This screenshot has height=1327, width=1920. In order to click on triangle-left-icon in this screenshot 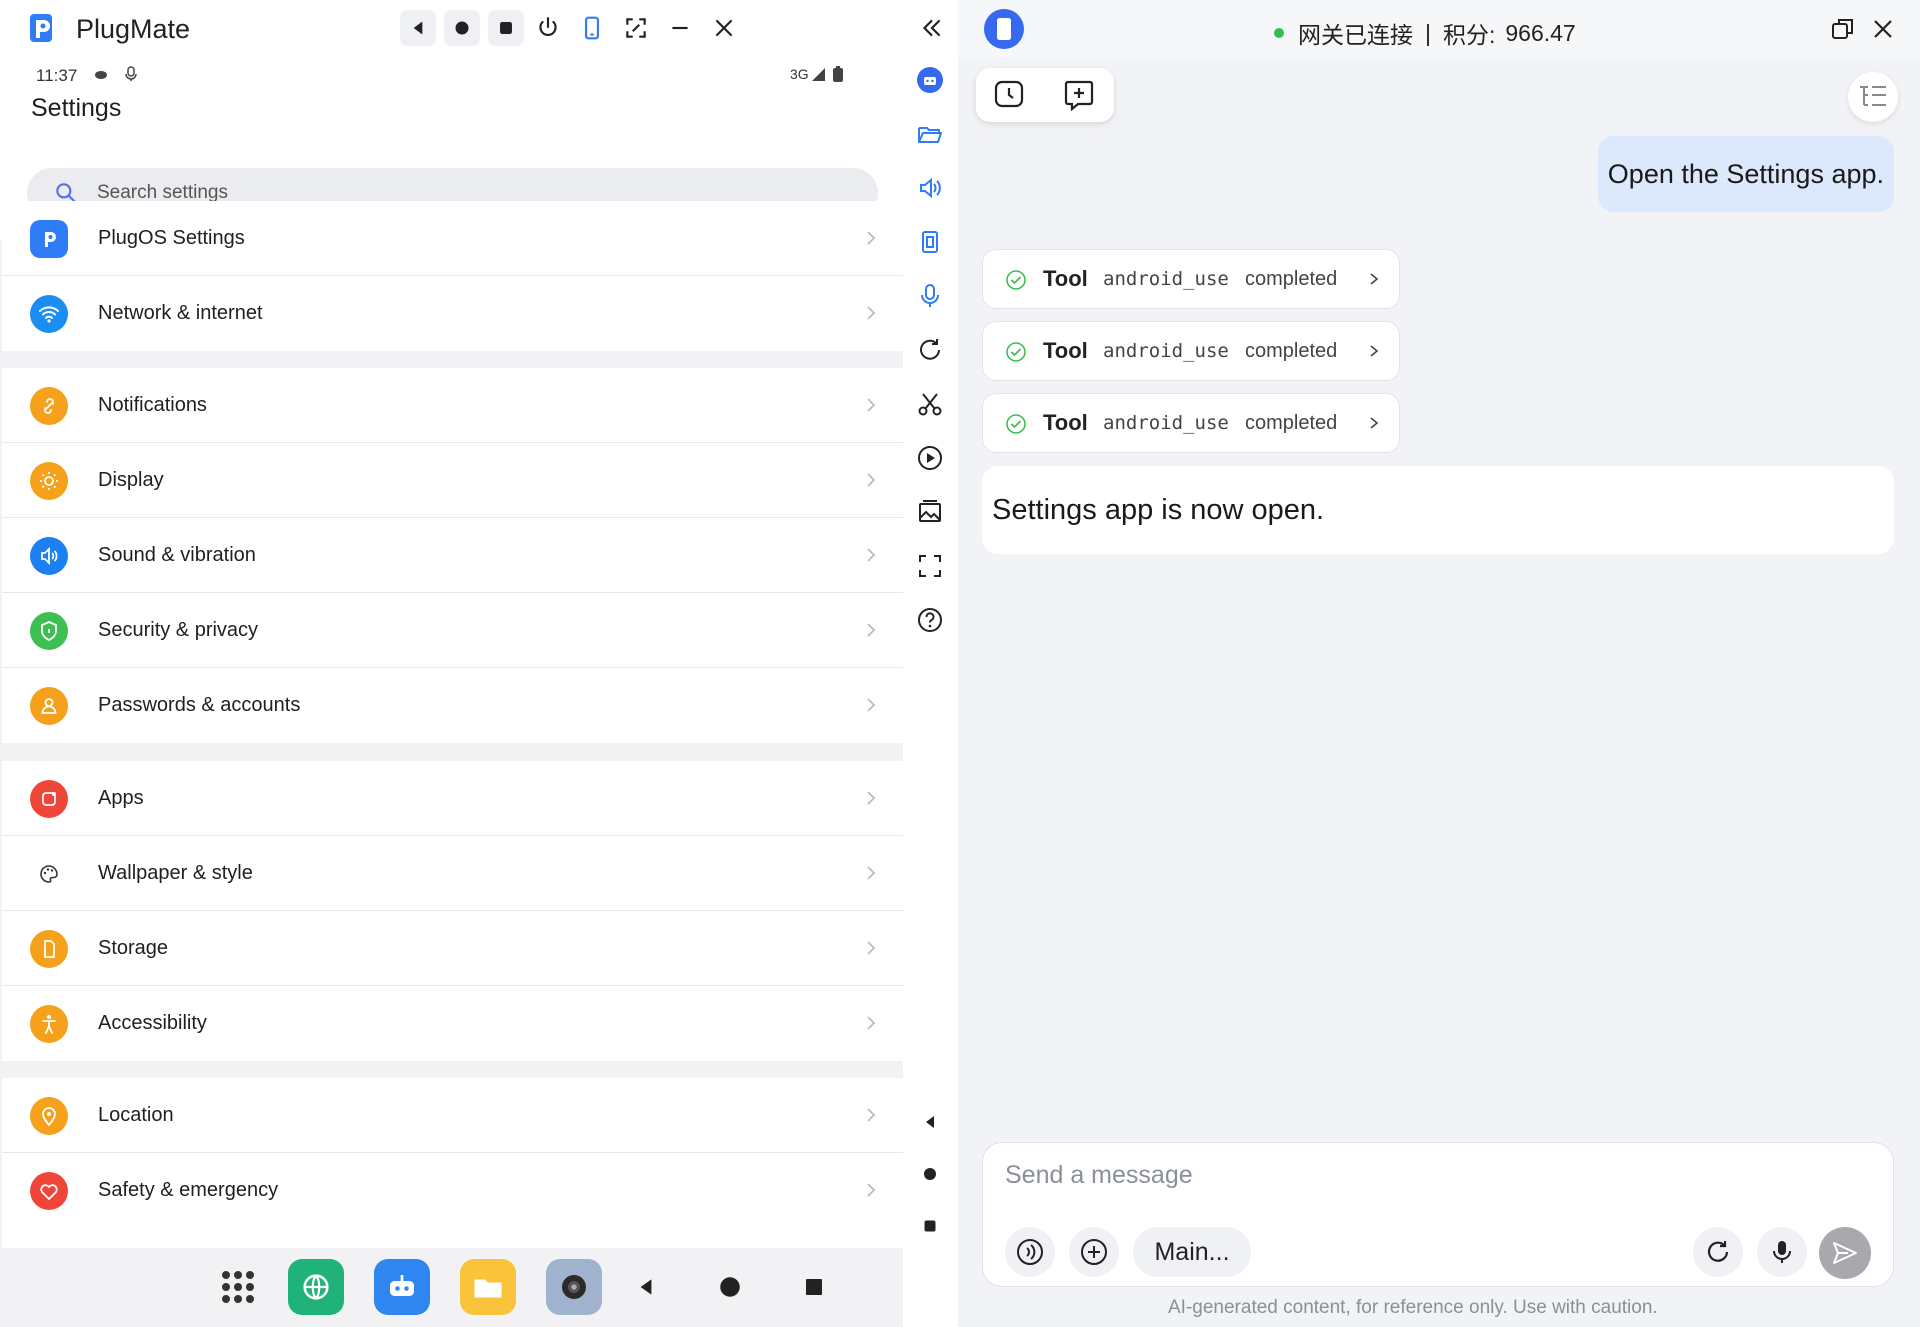, I will do `click(930, 1122)`.